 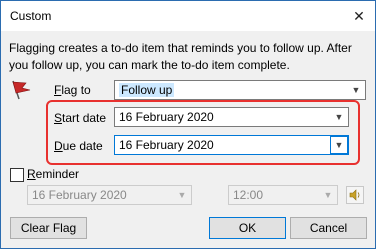 I want to click on start-date-value: 16 February 2020, so click(x=166, y=117).